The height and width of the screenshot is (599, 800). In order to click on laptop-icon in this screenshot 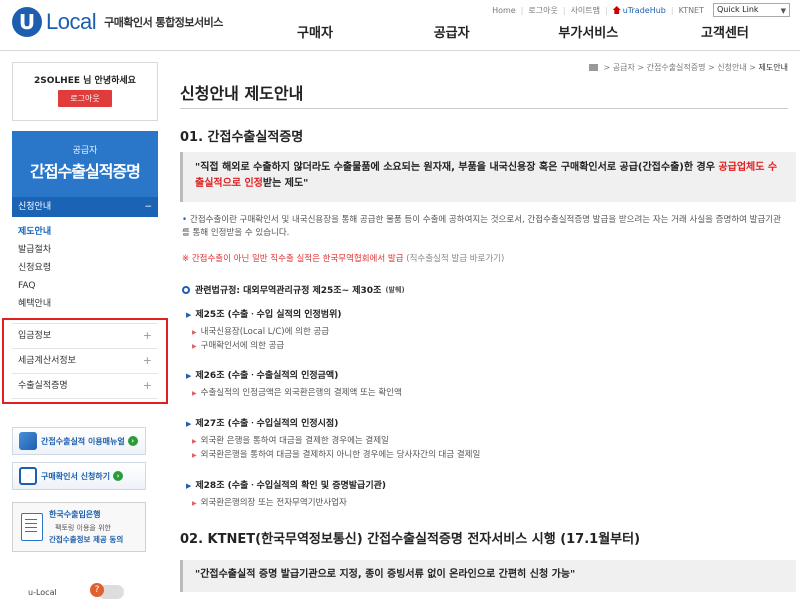, I will do `click(28, 441)`.